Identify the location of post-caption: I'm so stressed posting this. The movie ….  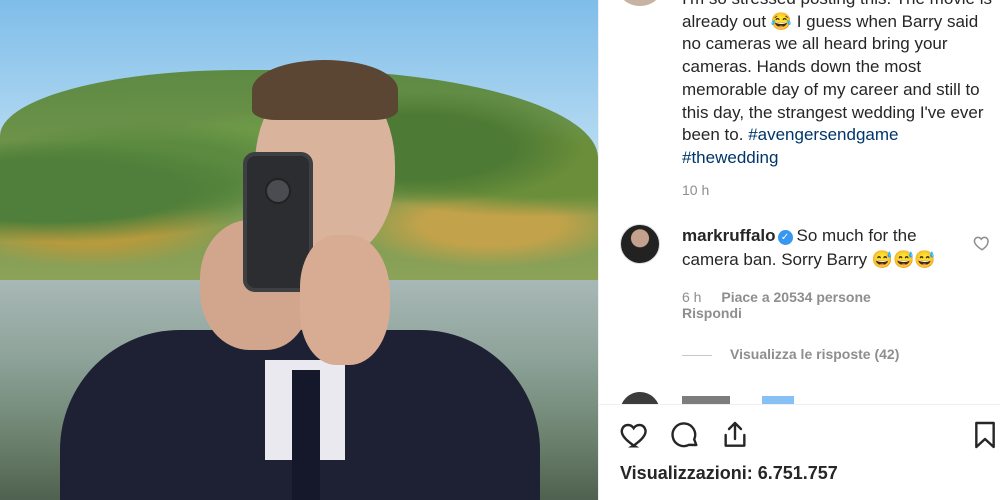
(837, 85).